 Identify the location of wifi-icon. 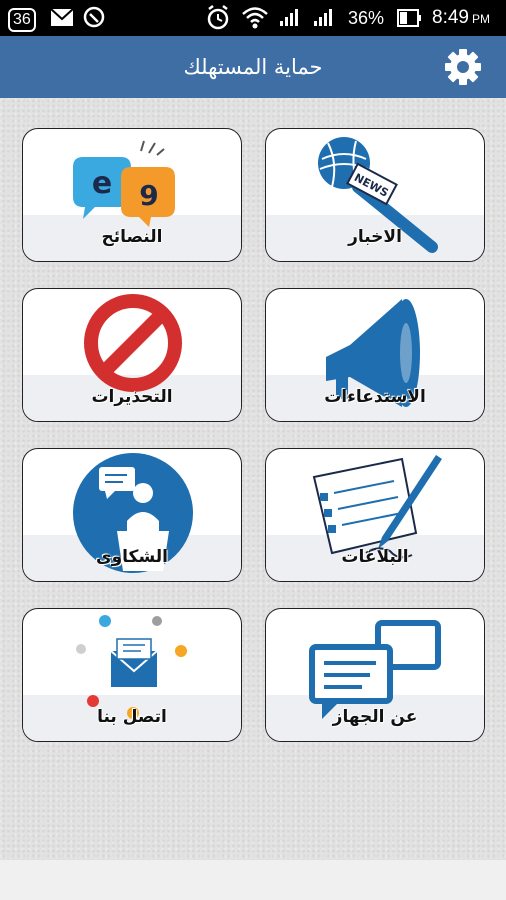
(255, 18).